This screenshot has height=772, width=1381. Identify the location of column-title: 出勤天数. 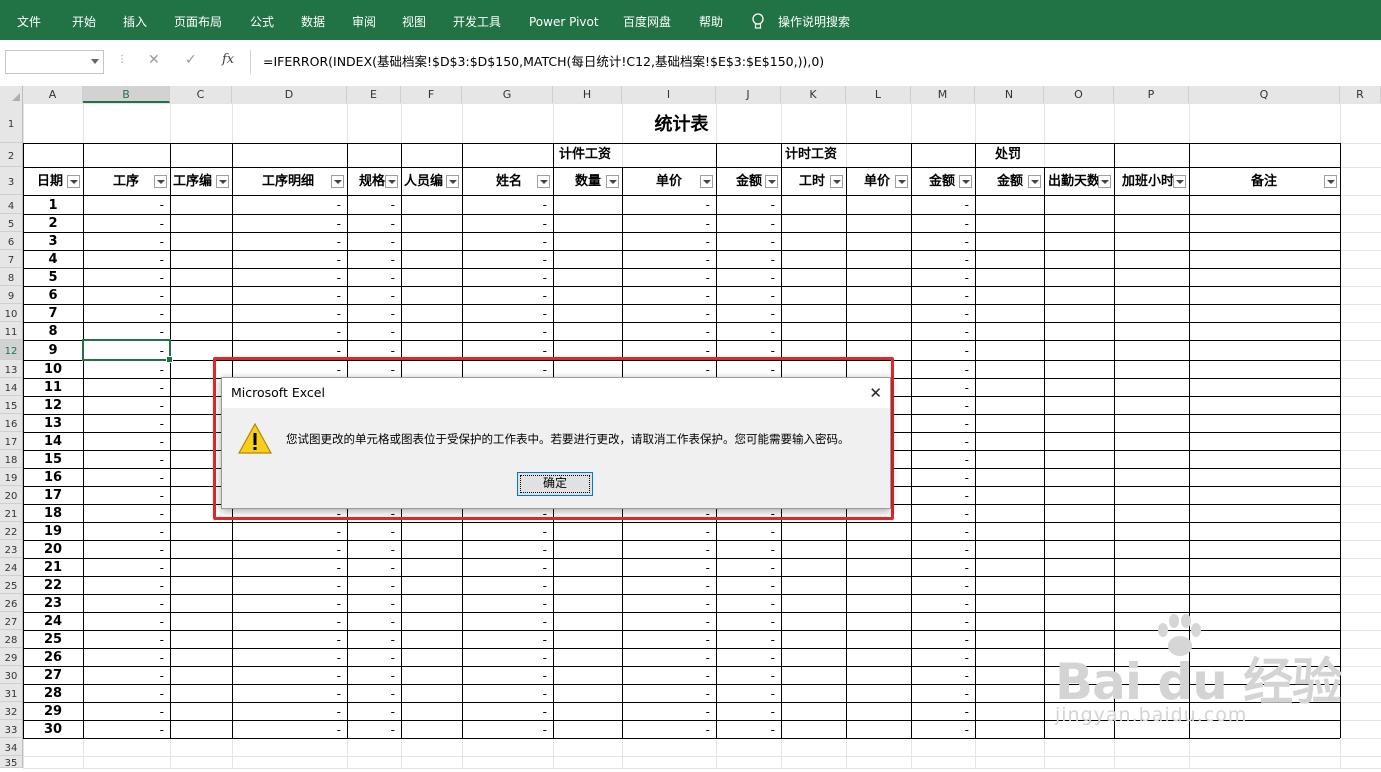
(1073, 181).